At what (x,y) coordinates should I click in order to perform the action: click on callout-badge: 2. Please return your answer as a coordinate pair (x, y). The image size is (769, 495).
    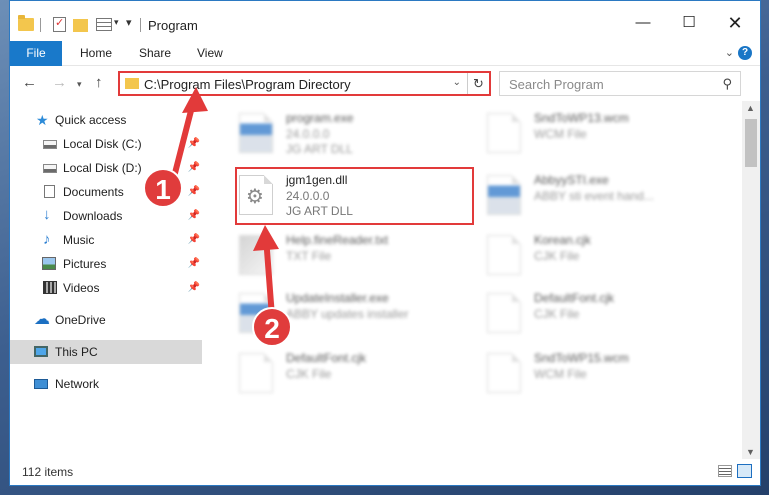
    Looking at the image, I should click on (272, 327).